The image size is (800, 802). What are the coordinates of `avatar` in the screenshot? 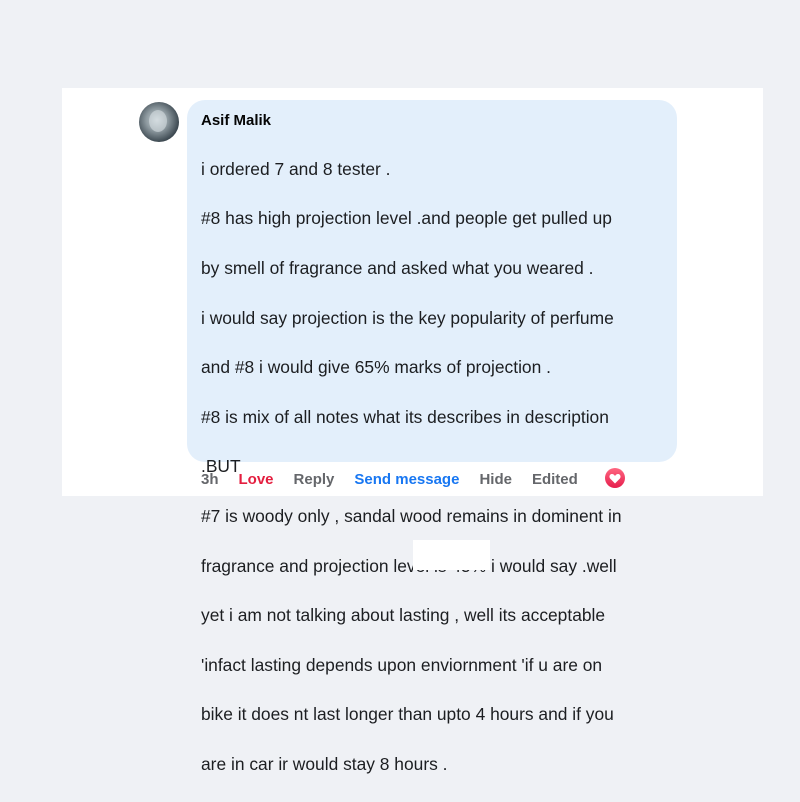 It's located at (159, 122).